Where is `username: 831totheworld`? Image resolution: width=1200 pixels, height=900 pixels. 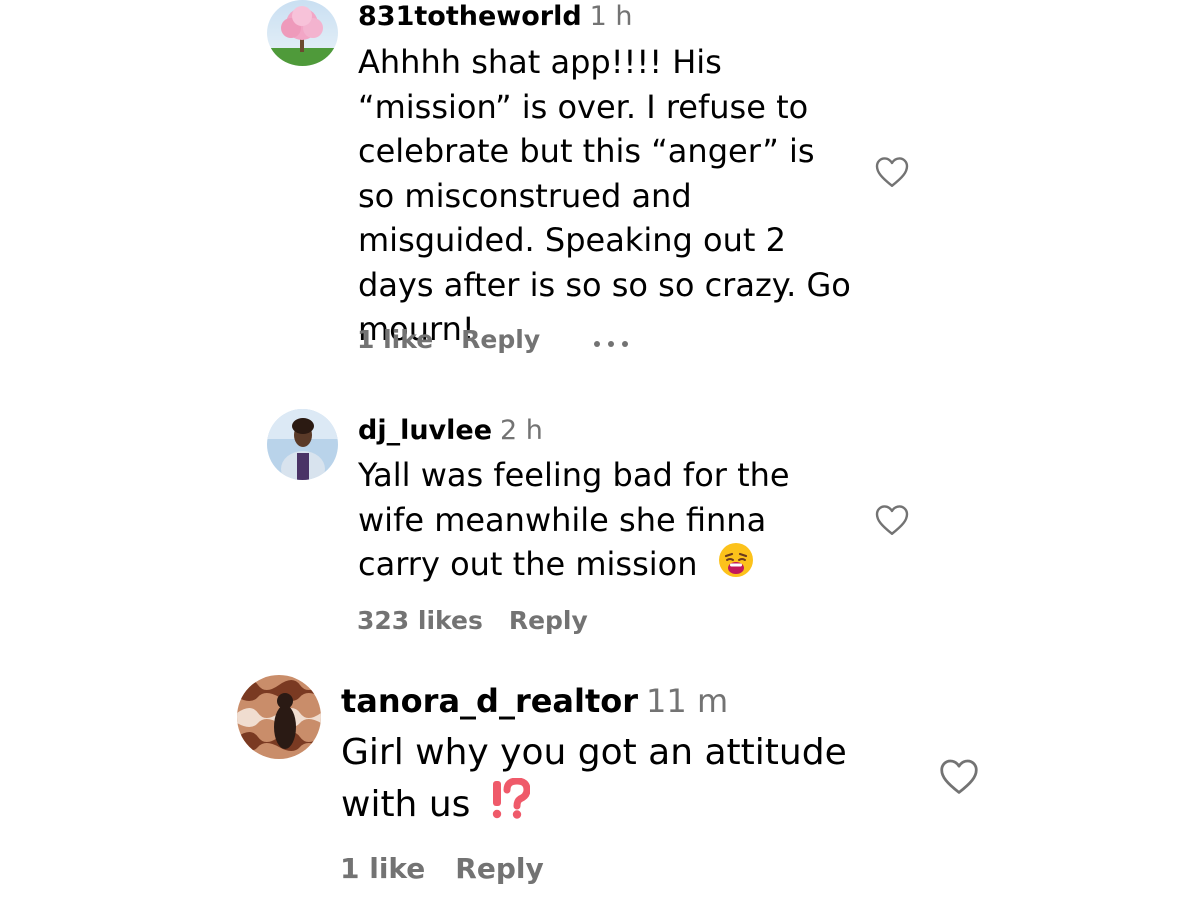
username: 831totheworld is located at coordinates (470, 16).